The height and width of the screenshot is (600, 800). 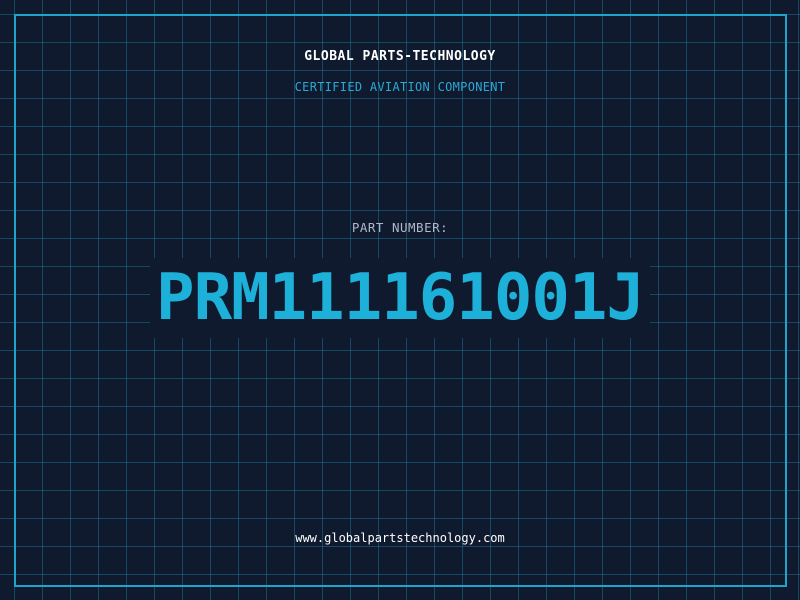 What do you see at coordinates (400, 227) in the screenshot?
I see `part-number-label: PART NUMBER:` at bounding box center [400, 227].